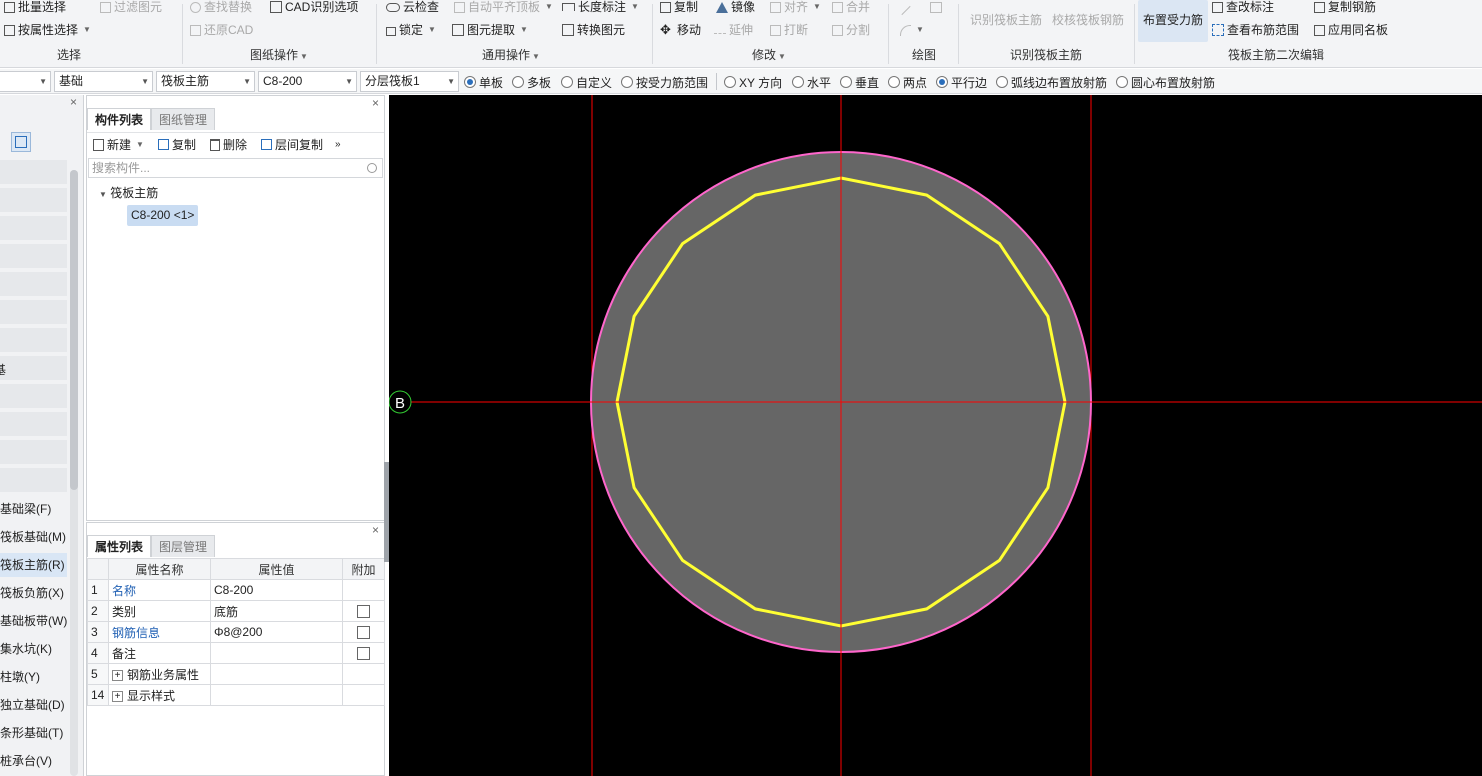 This screenshot has width=1482, height=776. I want to click on floor-combo: ▼, so click(25, 81).